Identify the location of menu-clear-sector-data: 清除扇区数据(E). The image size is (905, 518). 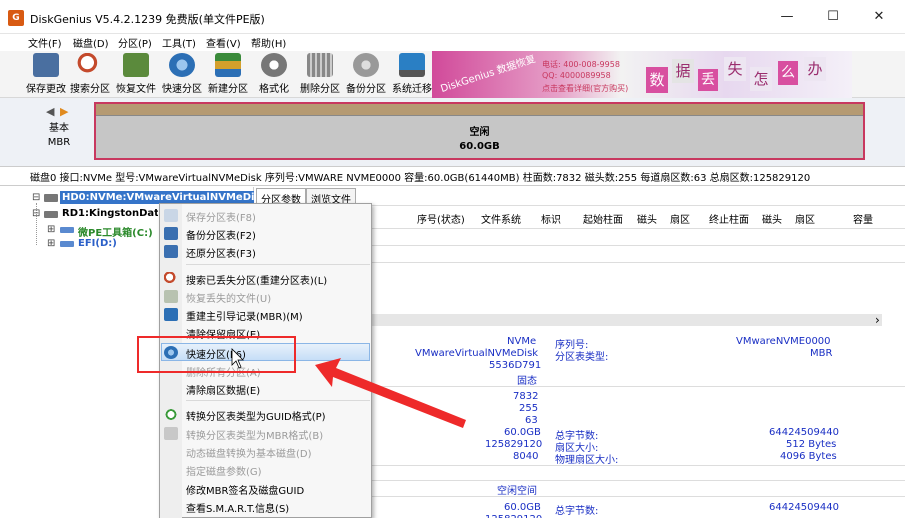
(223, 389).